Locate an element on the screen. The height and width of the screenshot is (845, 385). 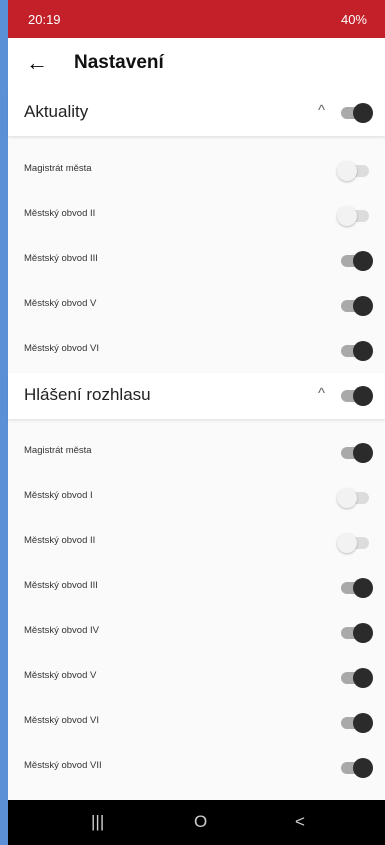
battery-percent: 40% is located at coordinates (353, 19).